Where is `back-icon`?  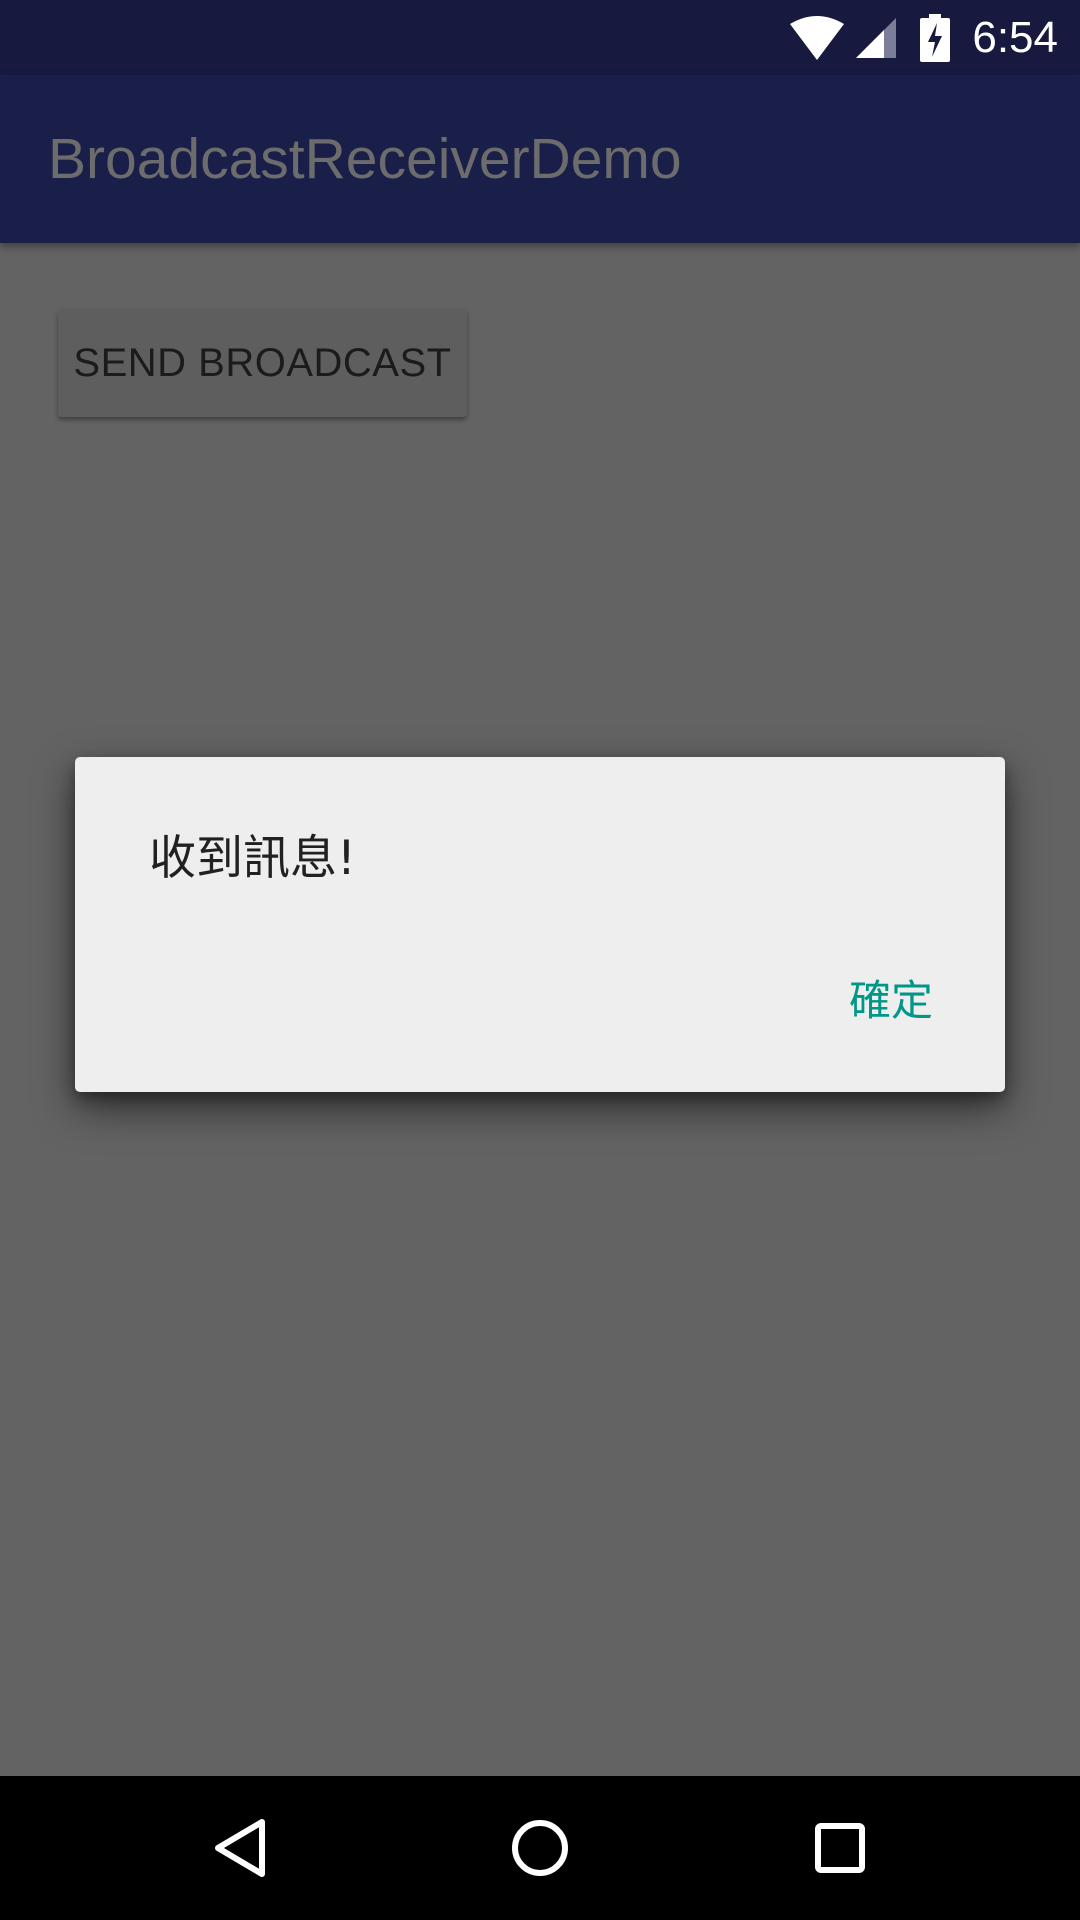 back-icon is located at coordinates (240, 1848).